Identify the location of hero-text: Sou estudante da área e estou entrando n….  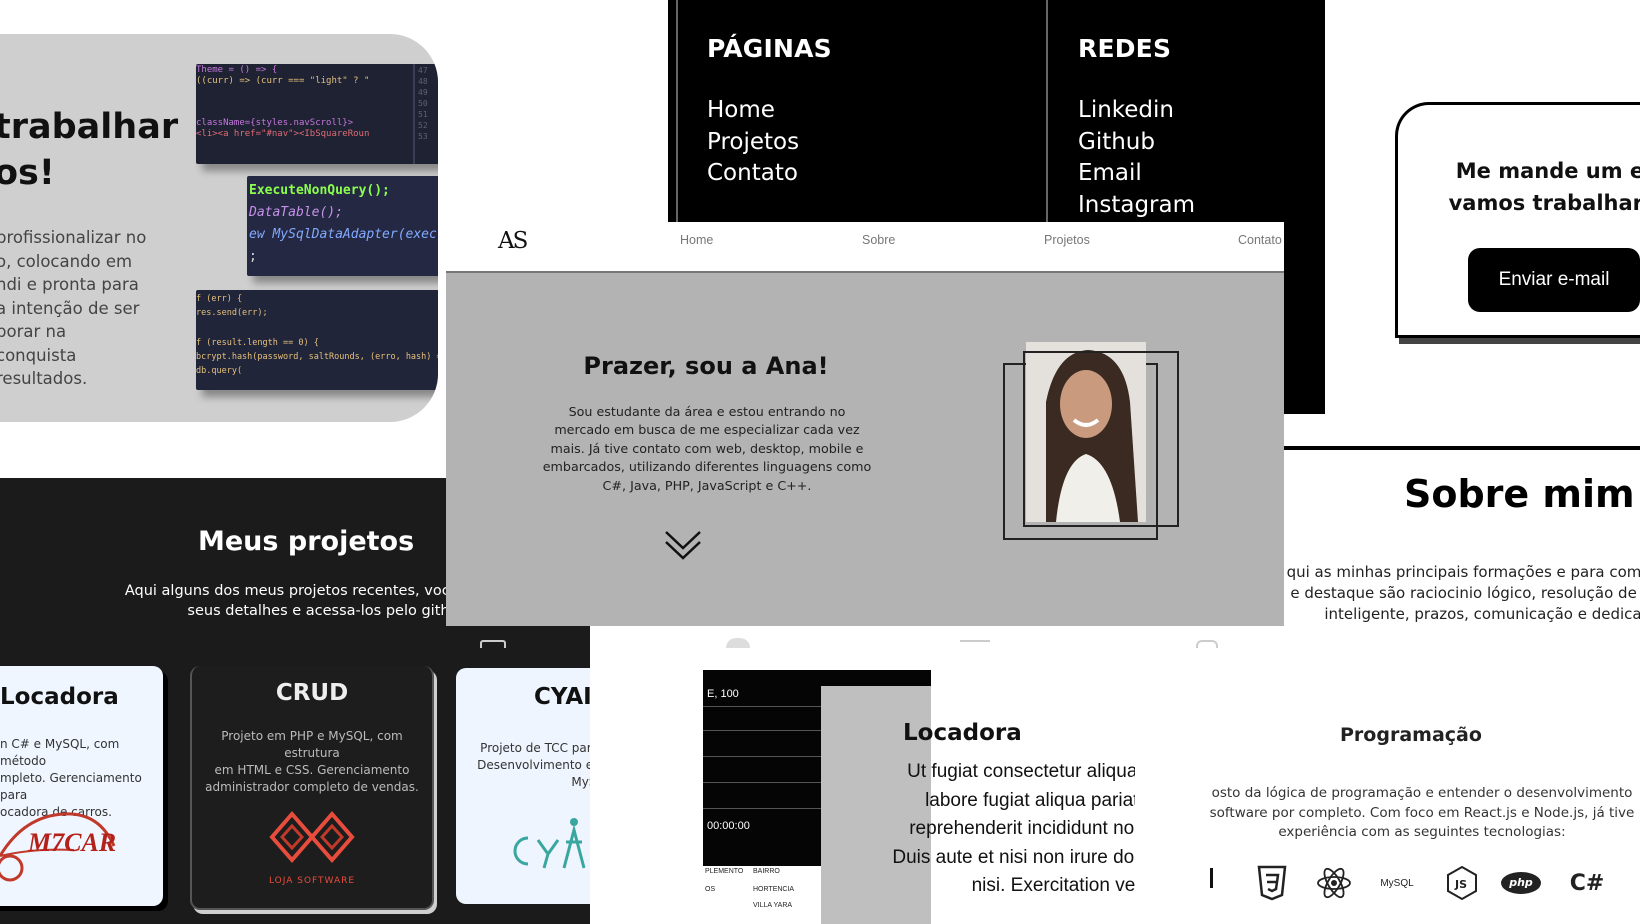
(707, 448).